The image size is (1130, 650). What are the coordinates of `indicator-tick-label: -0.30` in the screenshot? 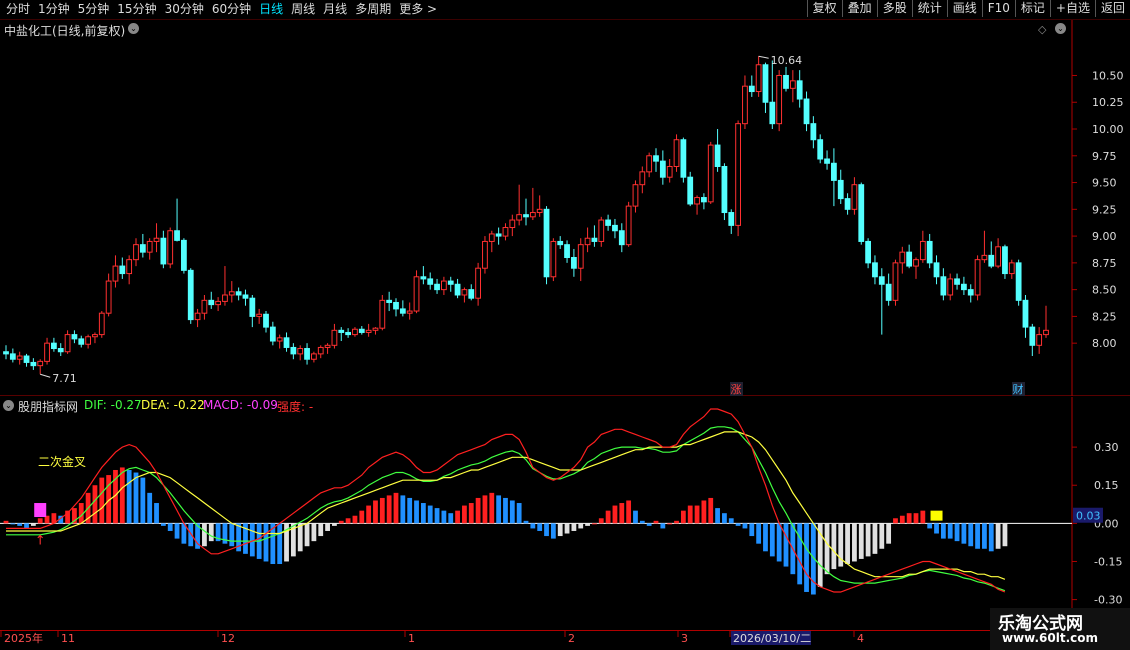 It's located at (1108, 600).